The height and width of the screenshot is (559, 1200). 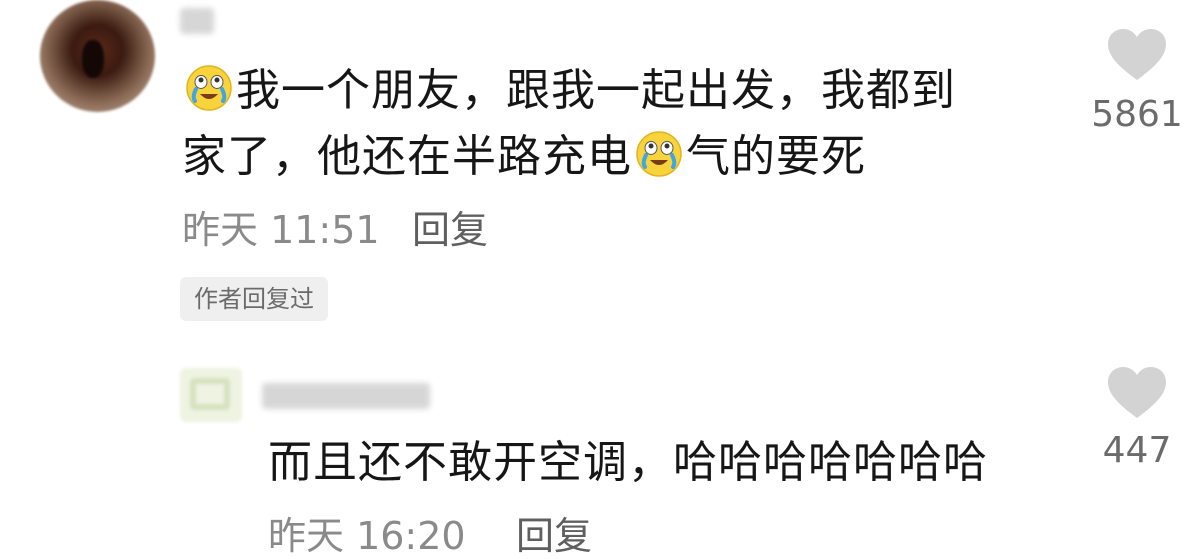 What do you see at coordinates (776, 156) in the screenshot?
I see `comment-line2-end: 气的要死` at bounding box center [776, 156].